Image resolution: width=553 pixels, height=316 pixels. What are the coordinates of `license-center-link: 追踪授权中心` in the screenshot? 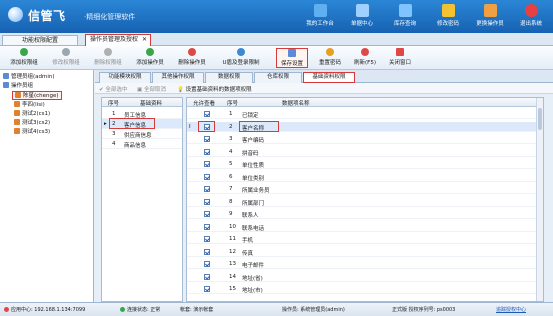 It's located at (511, 309).